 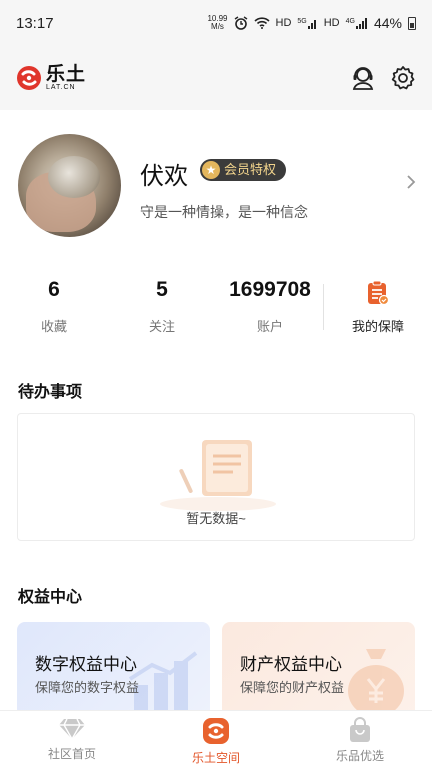 I want to click on stats-row: 6 收藏 5 关注 1699708 账户 我的保障, so click(x=216, y=310).